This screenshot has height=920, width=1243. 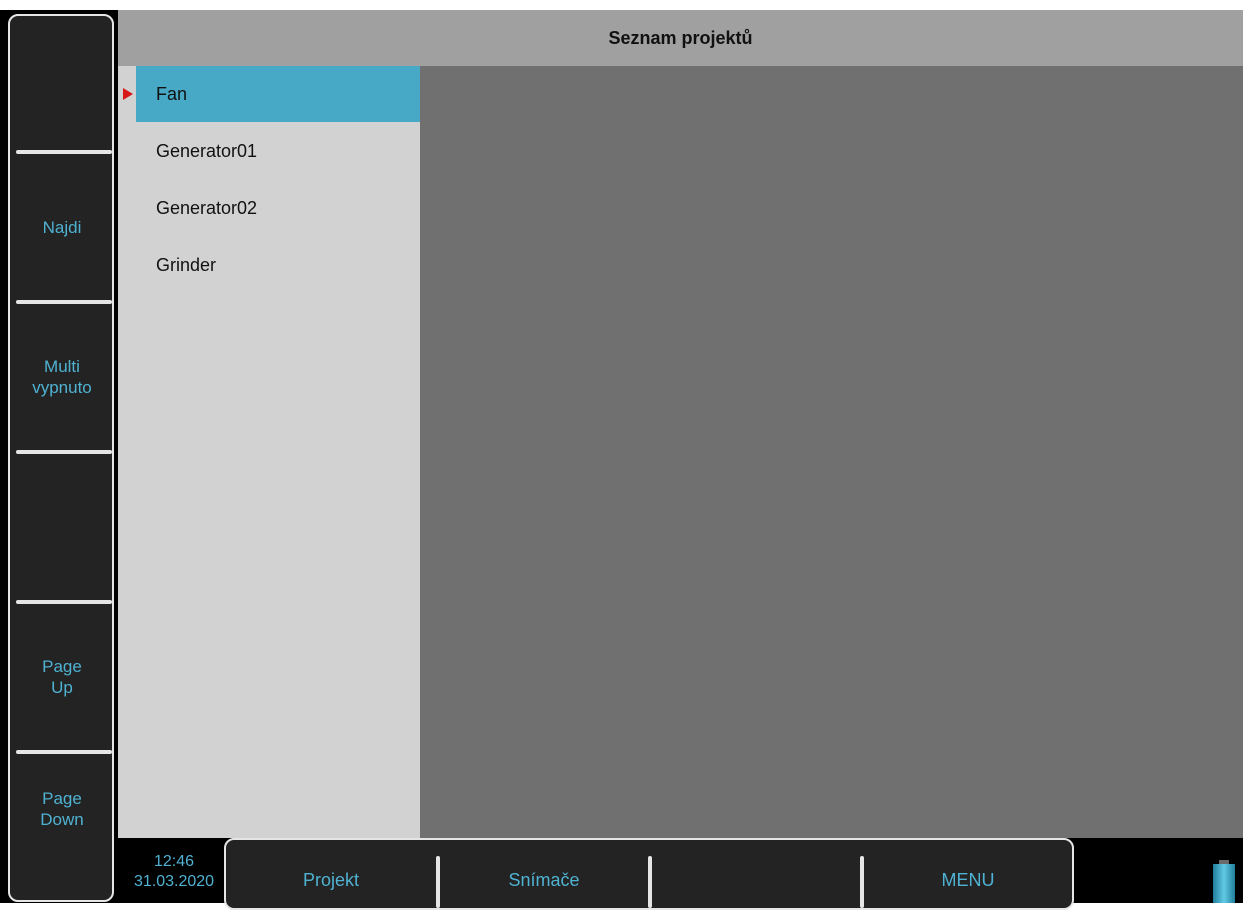 What do you see at coordinates (278, 94) in the screenshot?
I see `list-item-fan: Fan` at bounding box center [278, 94].